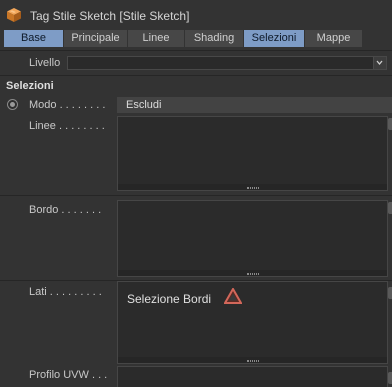  I want to click on tab-base: Base, so click(34, 38).